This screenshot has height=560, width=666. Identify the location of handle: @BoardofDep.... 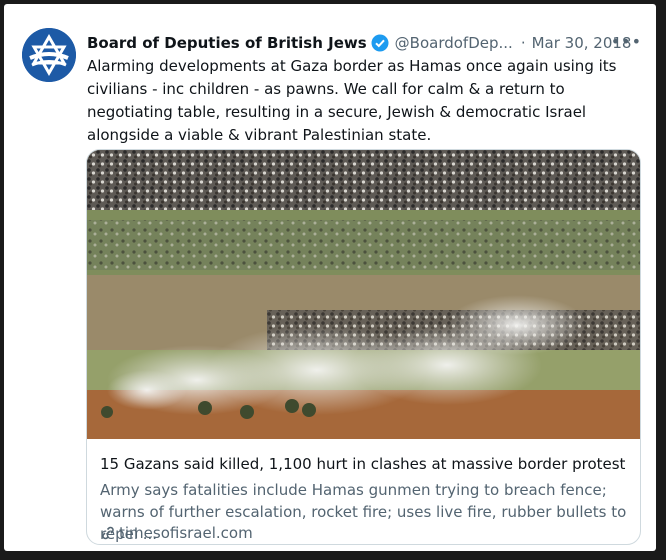
(454, 43).